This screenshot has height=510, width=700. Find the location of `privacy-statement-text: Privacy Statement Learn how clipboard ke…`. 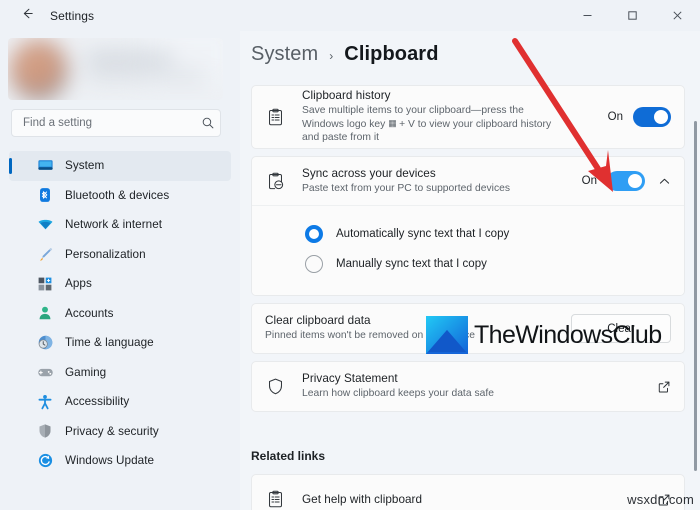

privacy-statement-text: Privacy Statement Learn how clipboard ke… is located at coordinates (471, 386).